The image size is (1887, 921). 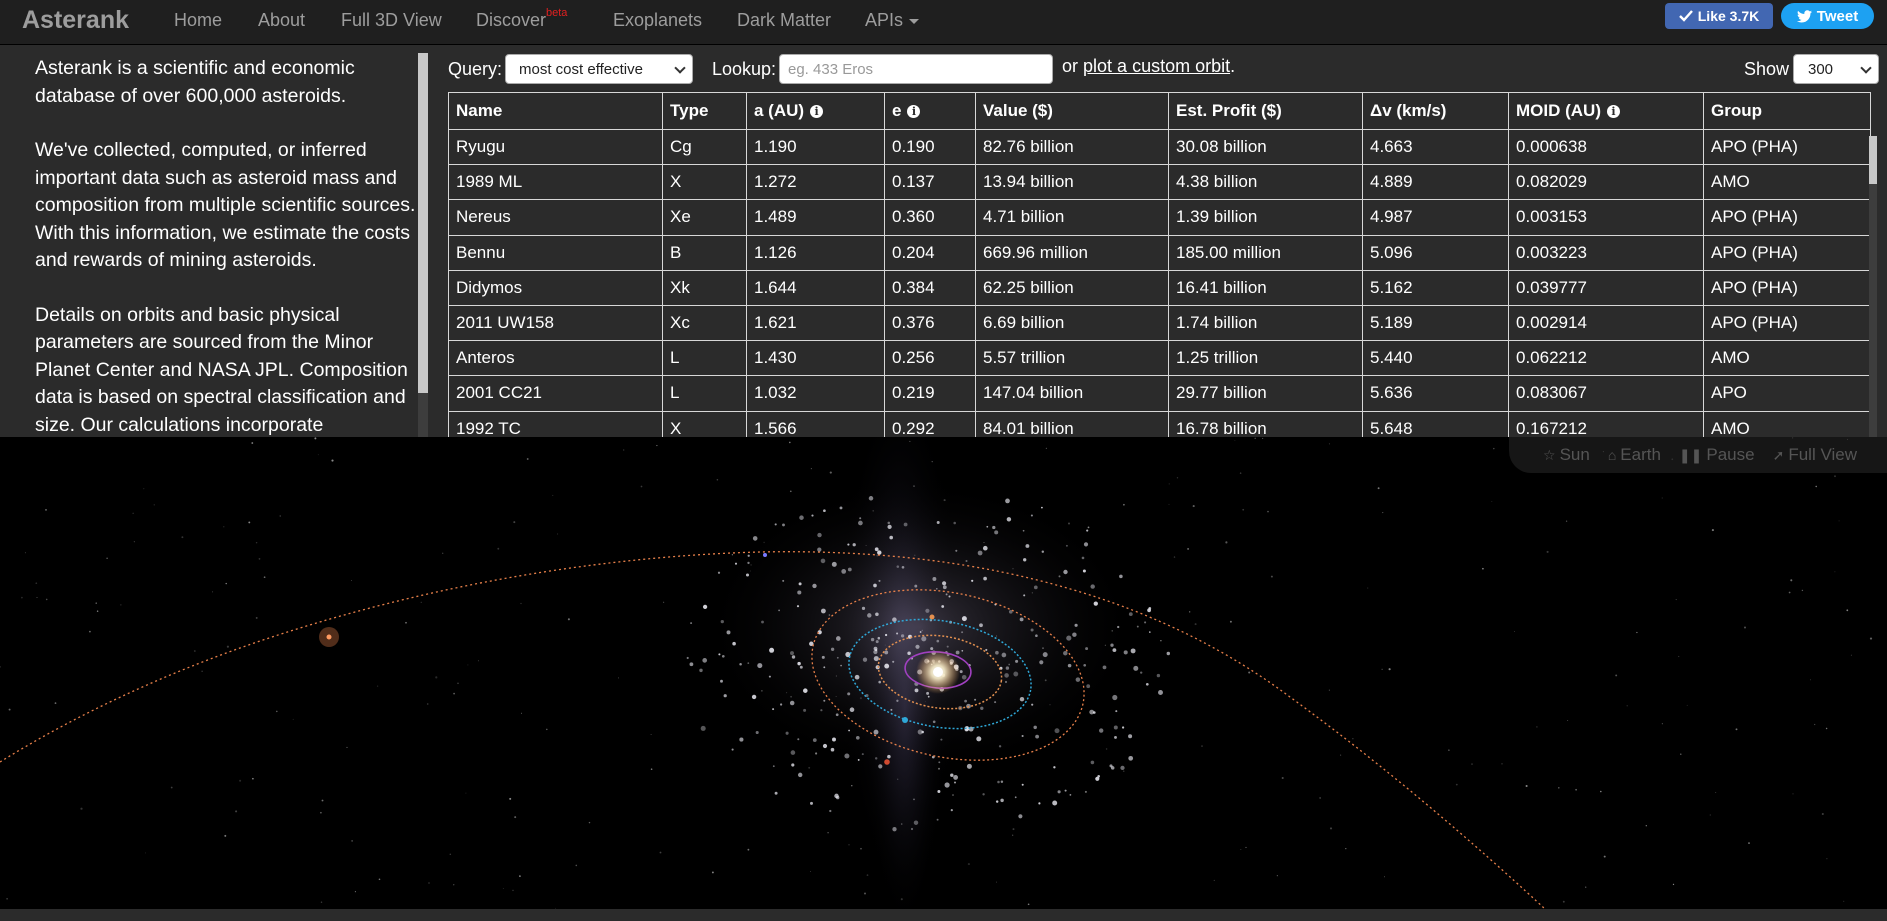 I want to click on col-header-value: Value ($), so click(x=1072, y=111).